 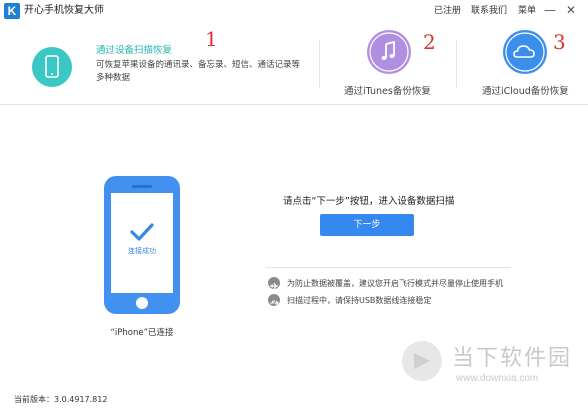 I want to click on check-icon, so click(x=142, y=232).